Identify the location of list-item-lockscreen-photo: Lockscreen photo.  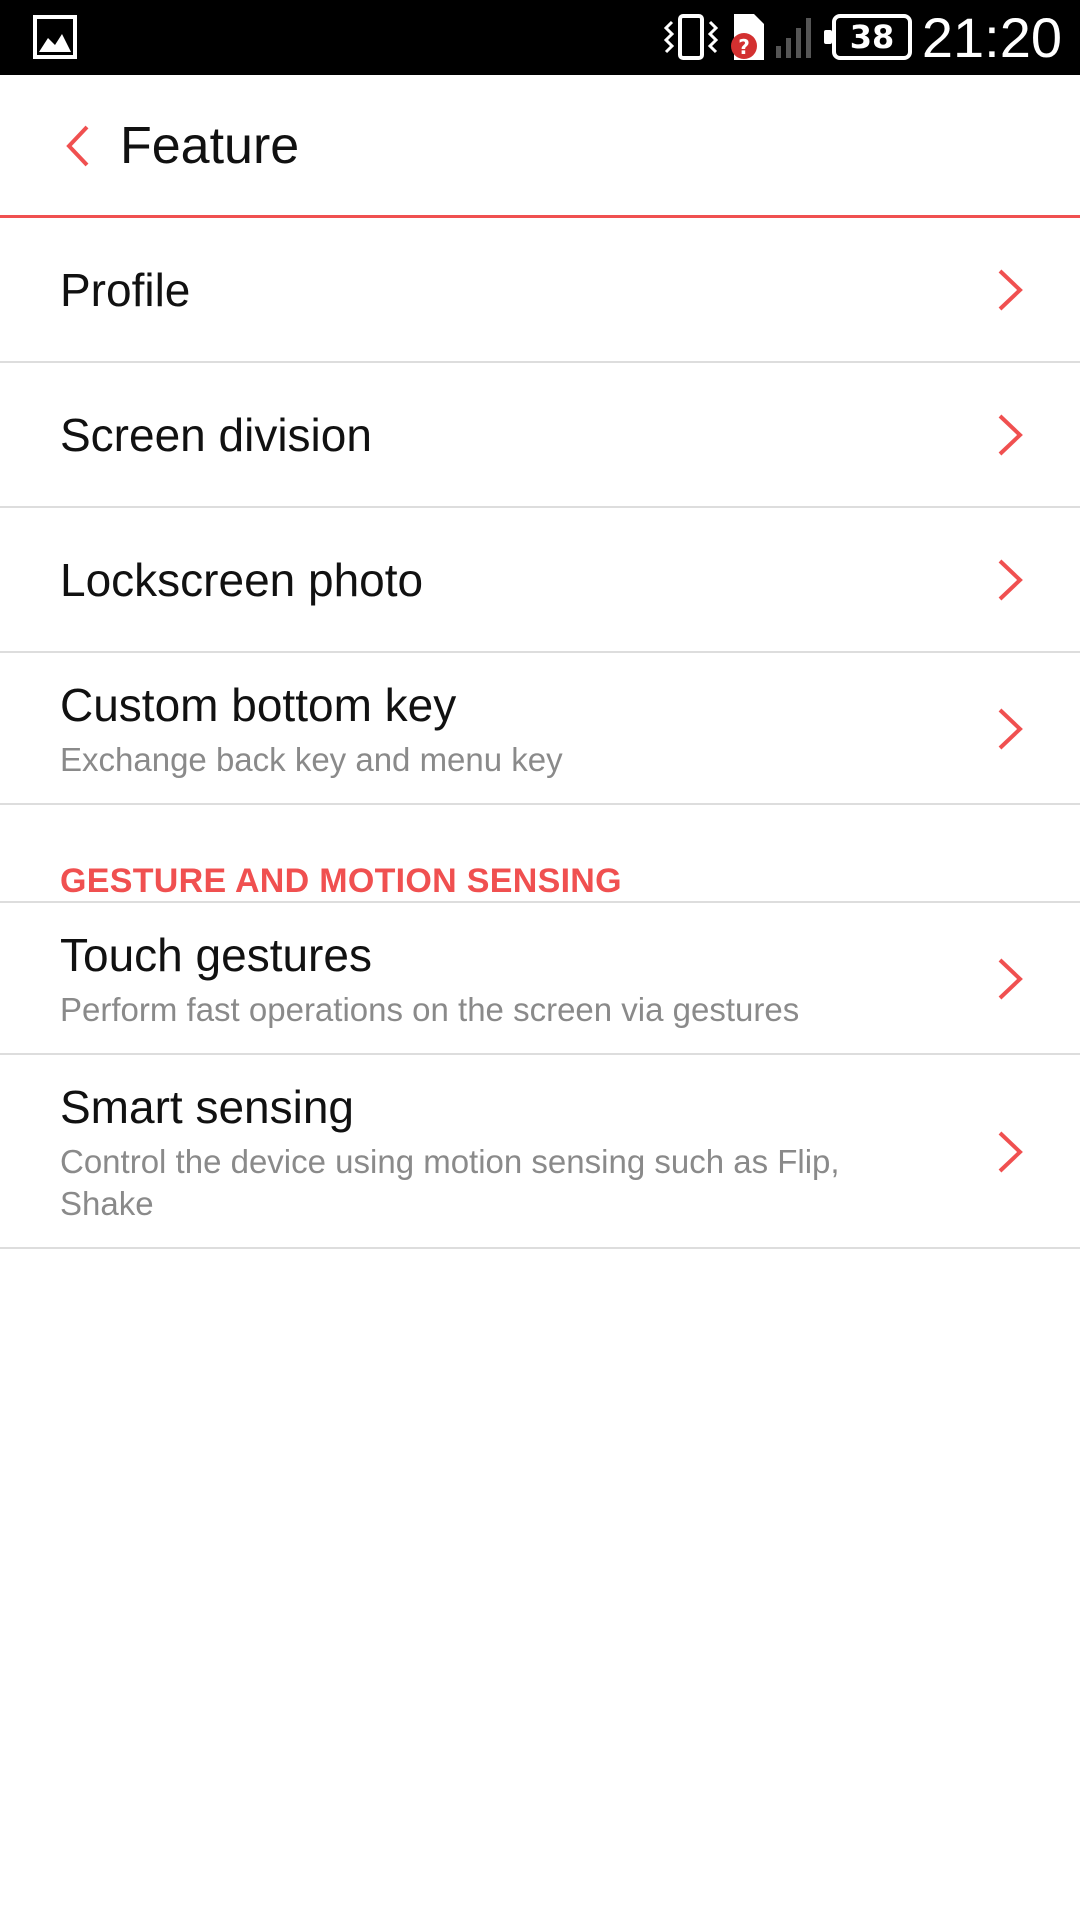
(540, 580).